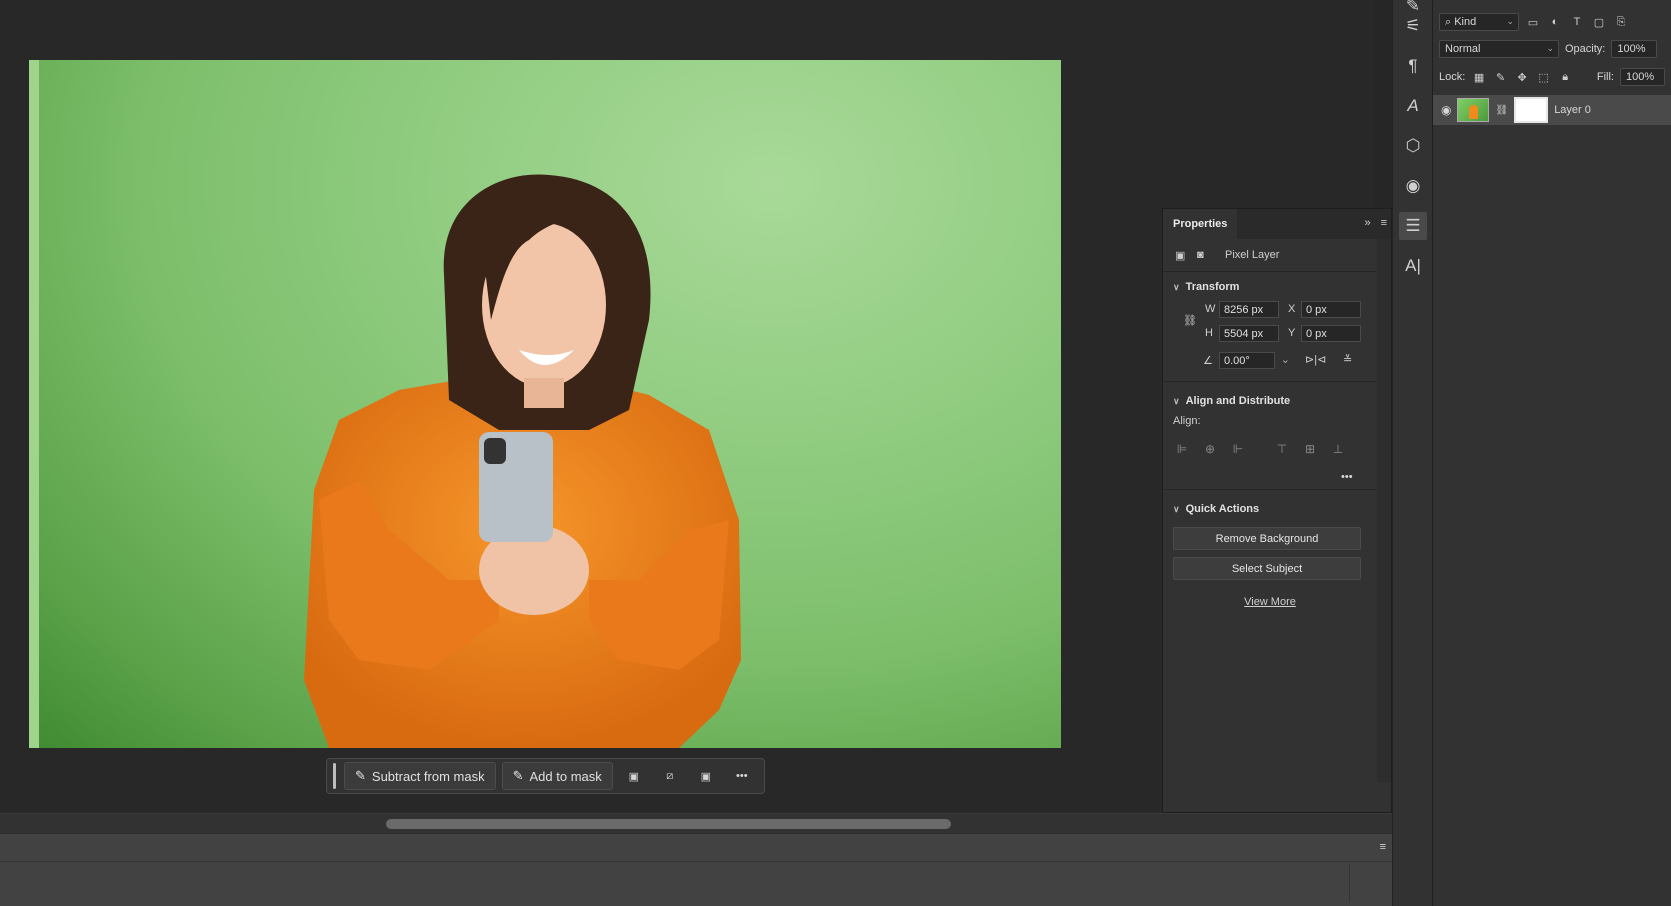 The height and width of the screenshot is (906, 1671). Describe the element at coordinates (1413, 226) in the screenshot. I see `properties-panel-icon: ☰` at that location.